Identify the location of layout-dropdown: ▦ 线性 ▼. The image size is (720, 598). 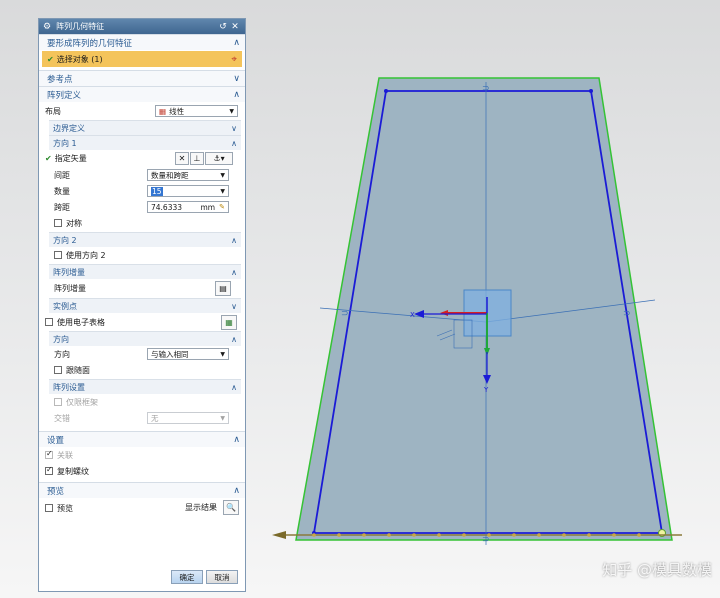
(196, 111).